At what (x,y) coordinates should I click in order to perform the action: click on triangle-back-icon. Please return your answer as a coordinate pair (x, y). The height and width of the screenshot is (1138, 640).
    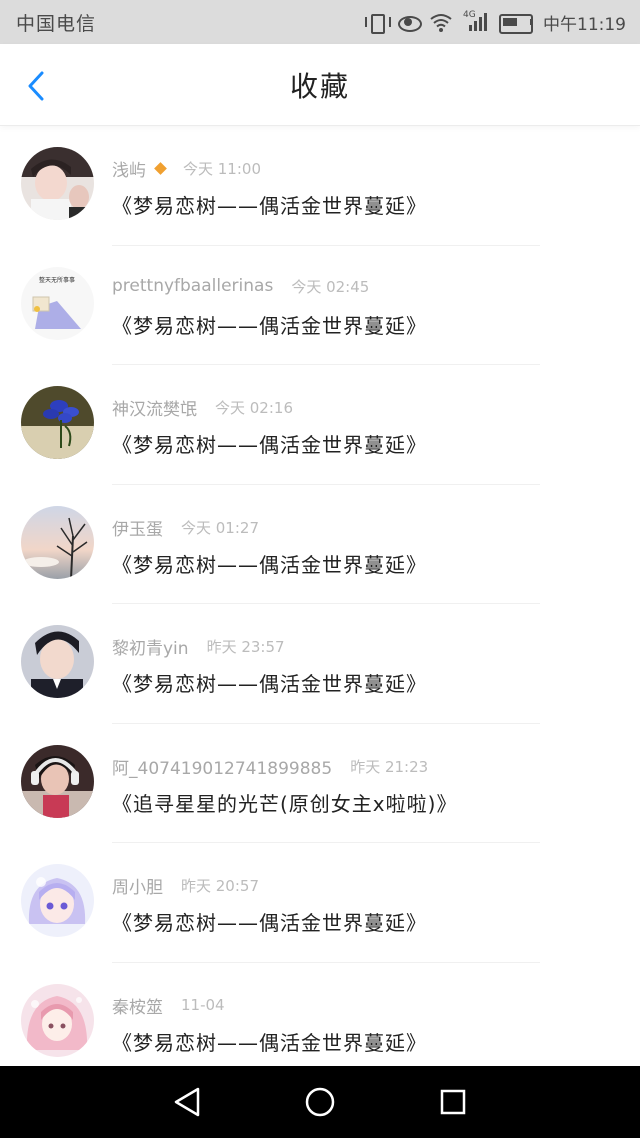
    Looking at the image, I should click on (186, 1102).